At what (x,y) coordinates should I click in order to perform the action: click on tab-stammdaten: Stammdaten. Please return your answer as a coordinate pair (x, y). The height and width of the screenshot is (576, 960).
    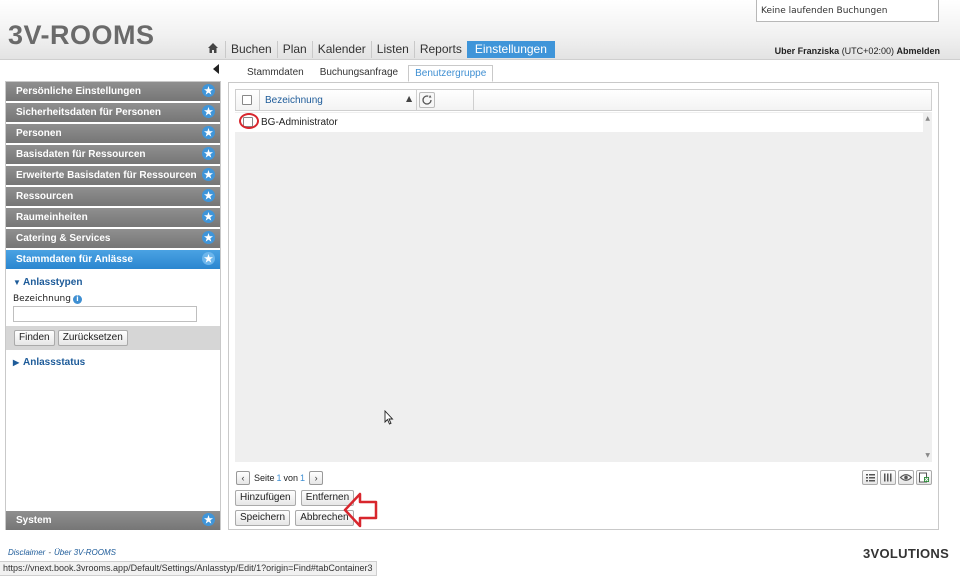
    Looking at the image, I should click on (275, 73).